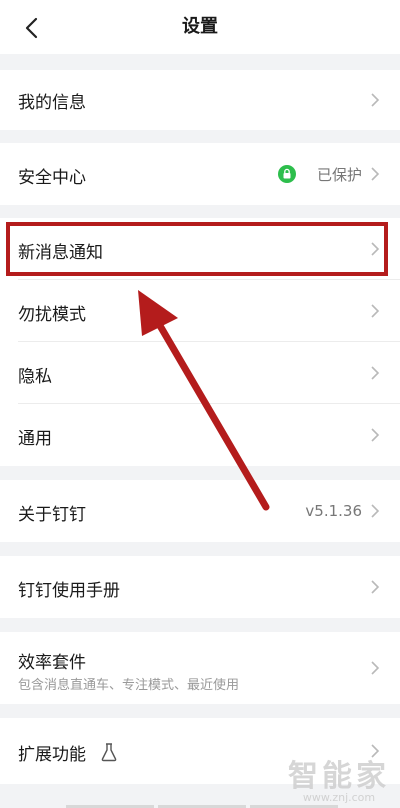  I want to click on settings-item-manual: 钉钉使用手册, so click(200, 587).